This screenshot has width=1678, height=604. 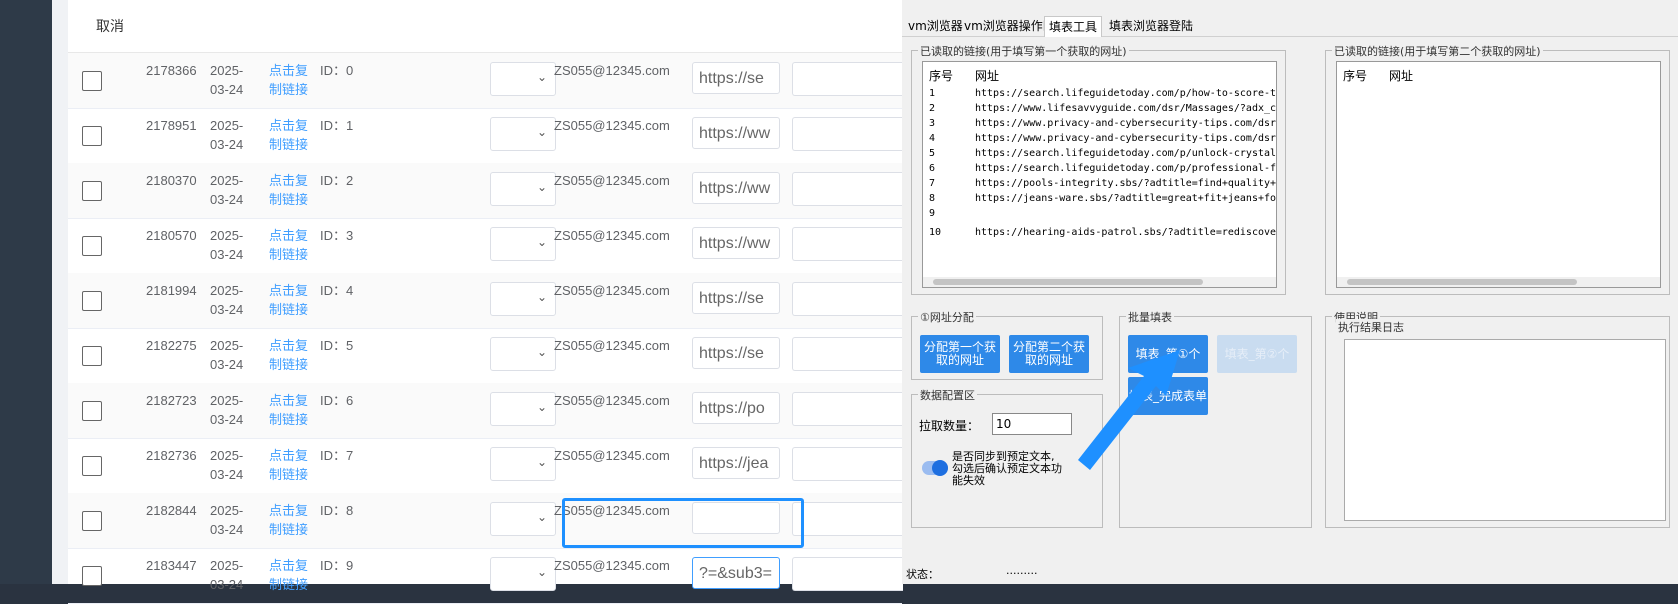 I want to click on list-item-seq: 5, so click(x=932, y=153).